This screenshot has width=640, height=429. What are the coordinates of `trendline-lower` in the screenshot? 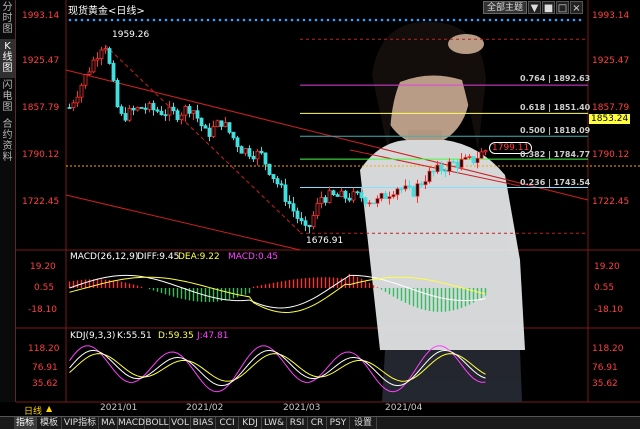 It's located at (183, 222).